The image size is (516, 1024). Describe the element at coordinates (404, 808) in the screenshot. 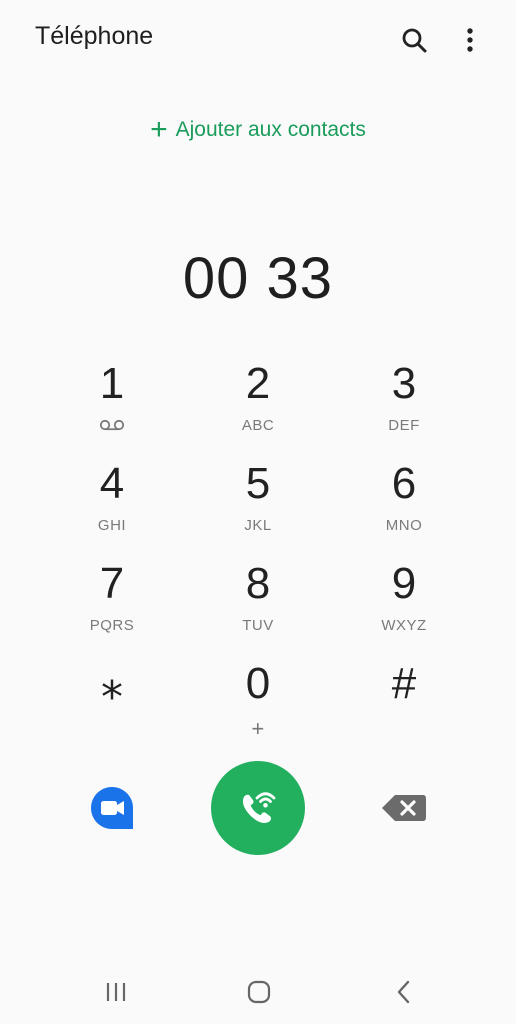

I see `backspace-icon` at that location.